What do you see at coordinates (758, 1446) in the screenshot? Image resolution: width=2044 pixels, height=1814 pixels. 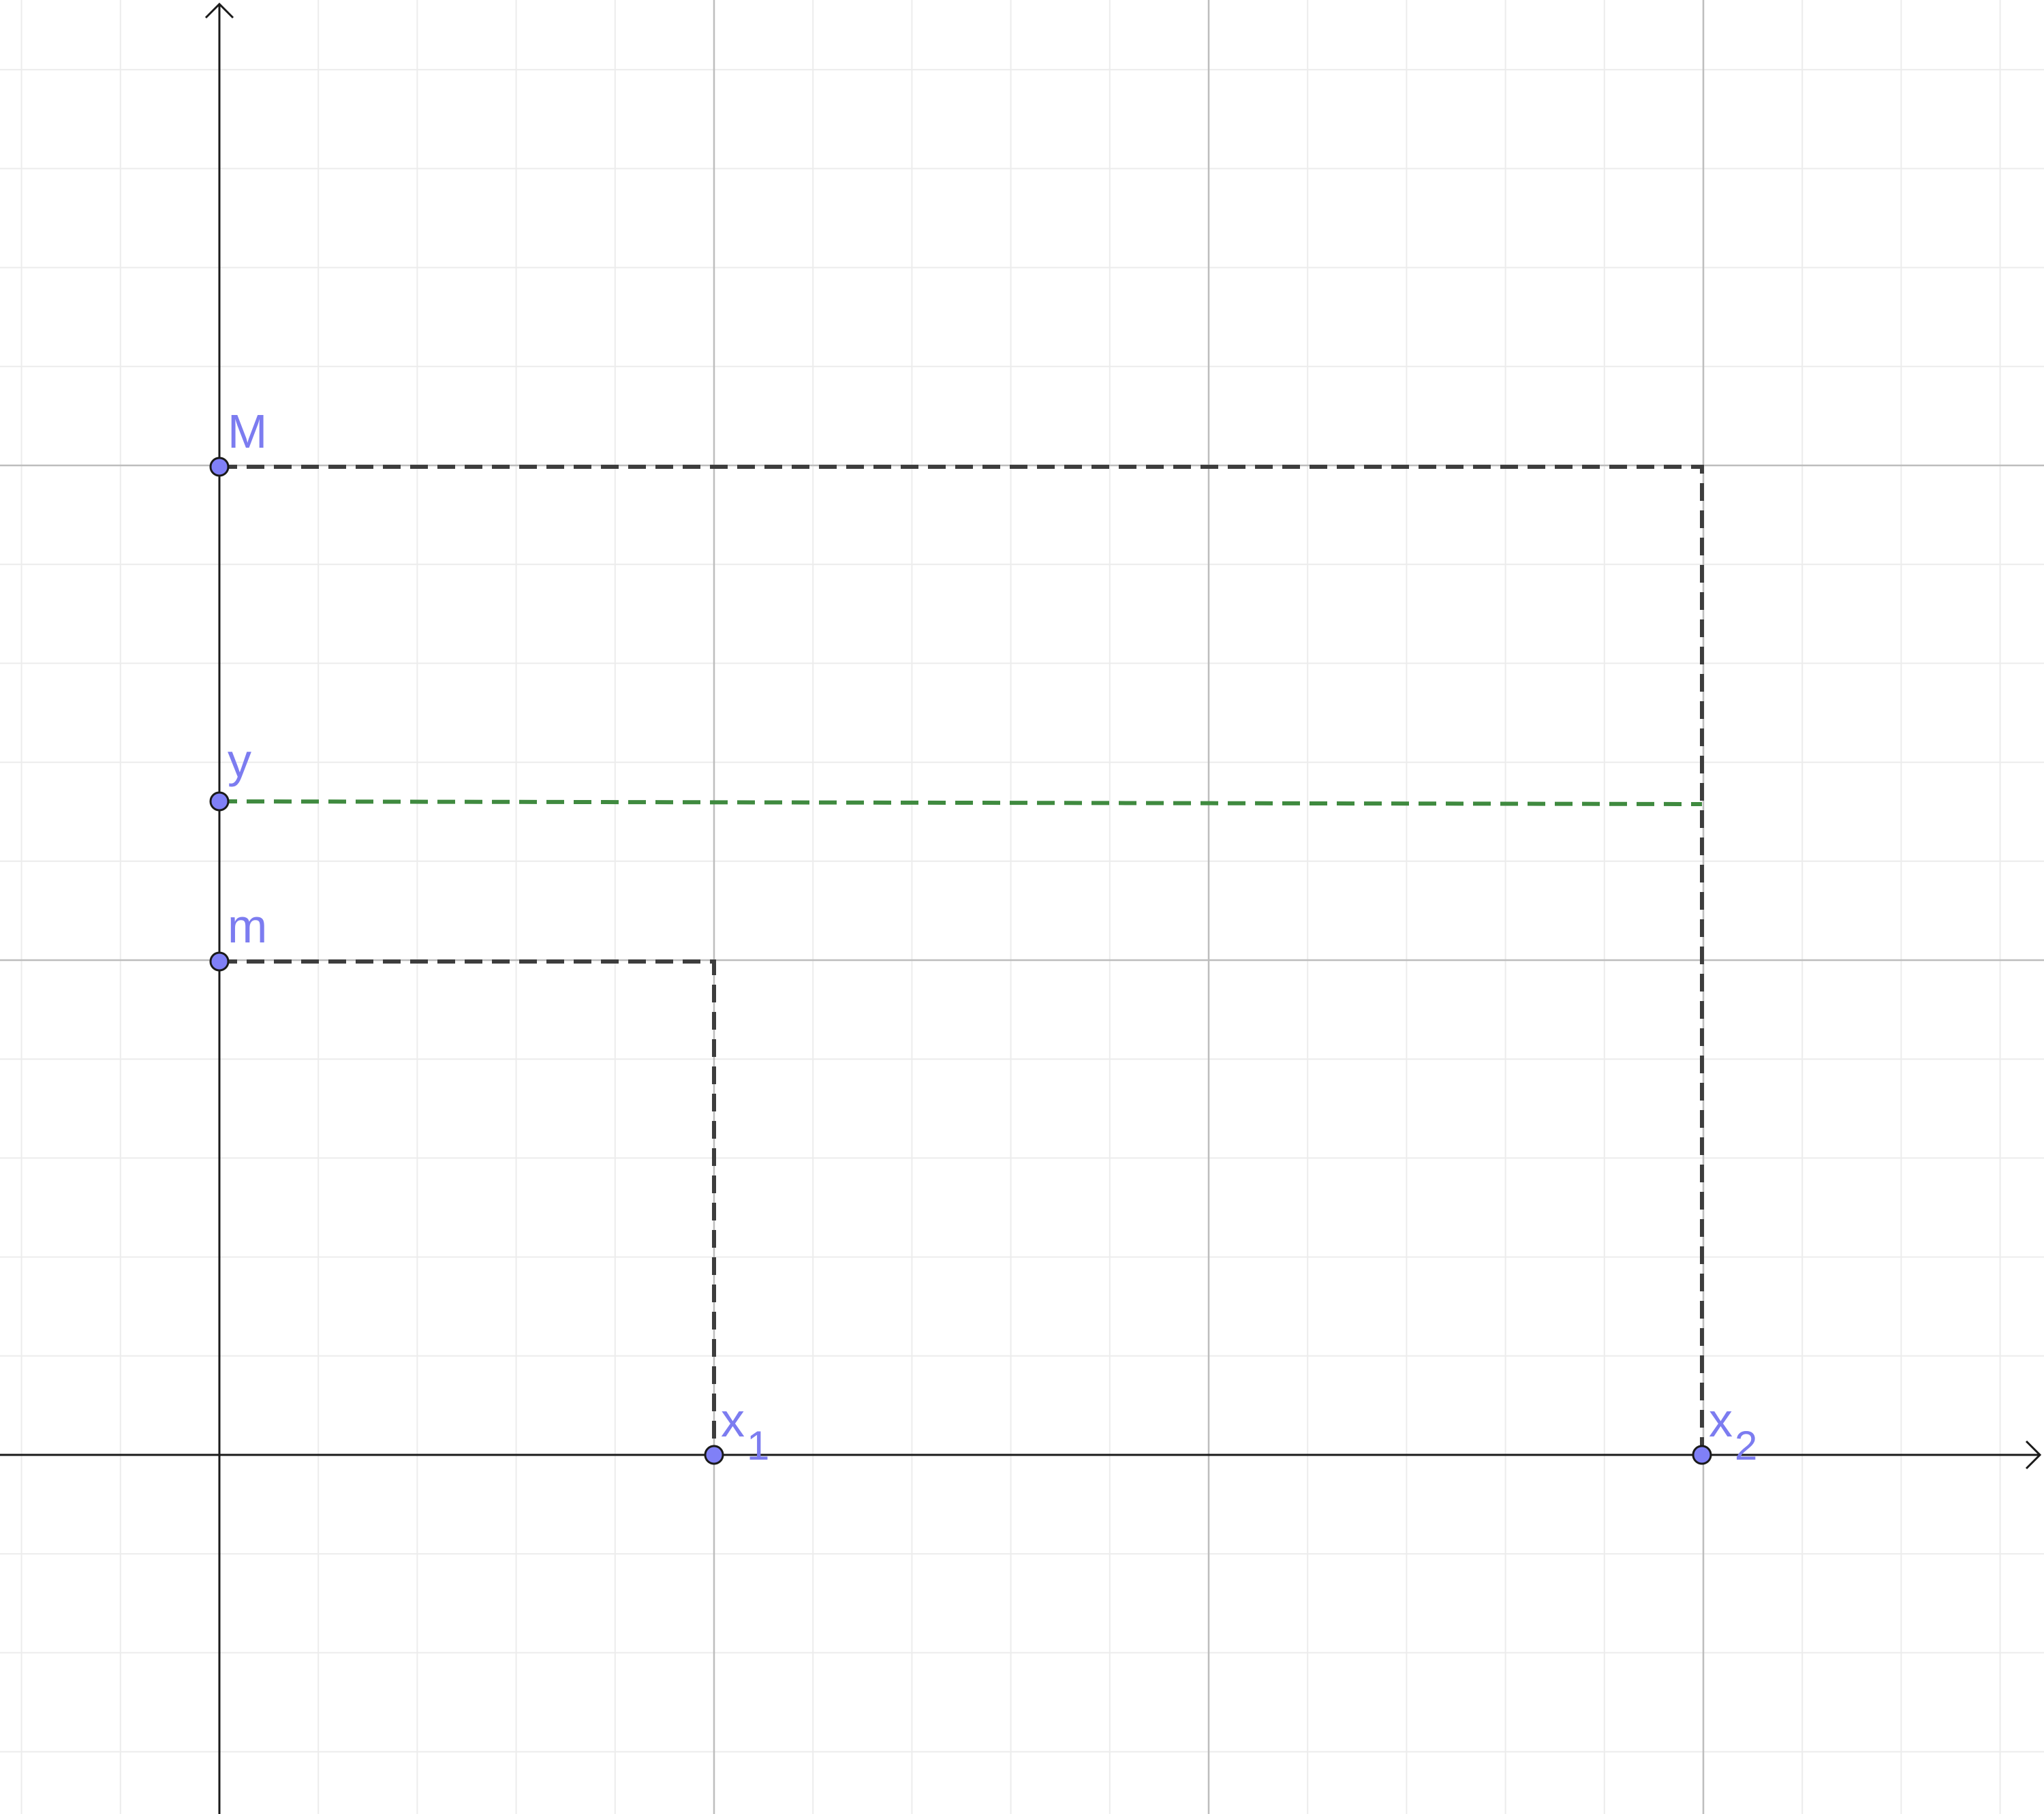 I see `point-x1-subscript: 1` at bounding box center [758, 1446].